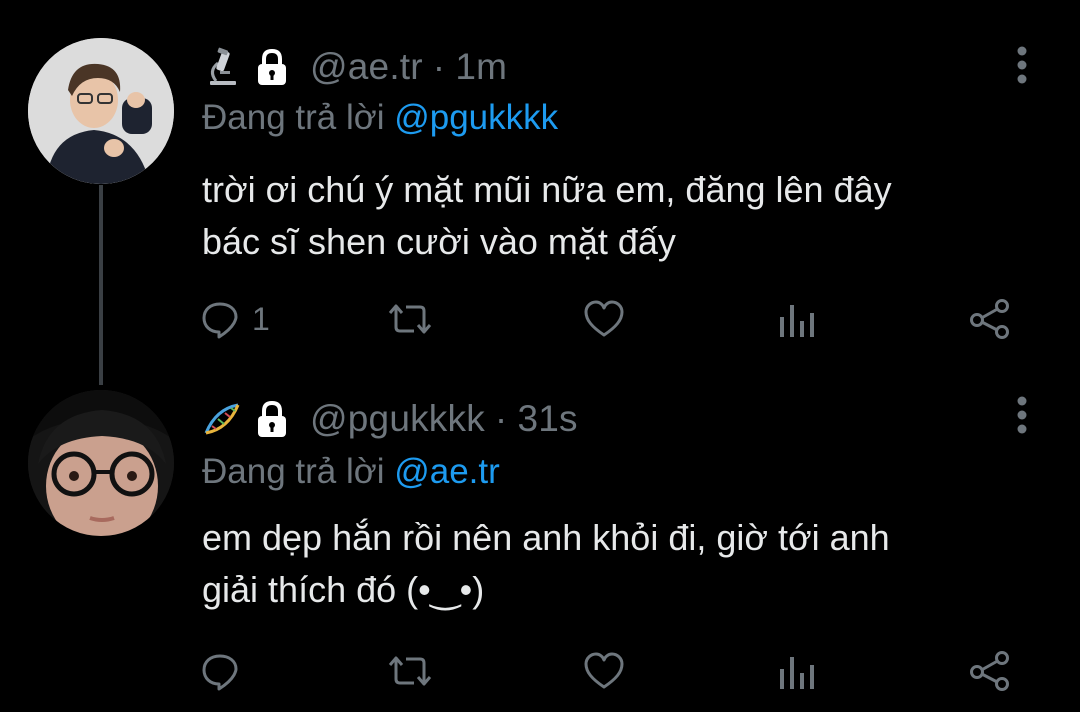 The width and height of the screenshot is (1080, 712). What do you see at coordinates (366, 67) in the screenshot?
I see `user-handle: @ae.tr` at bounding box center [366, 67].